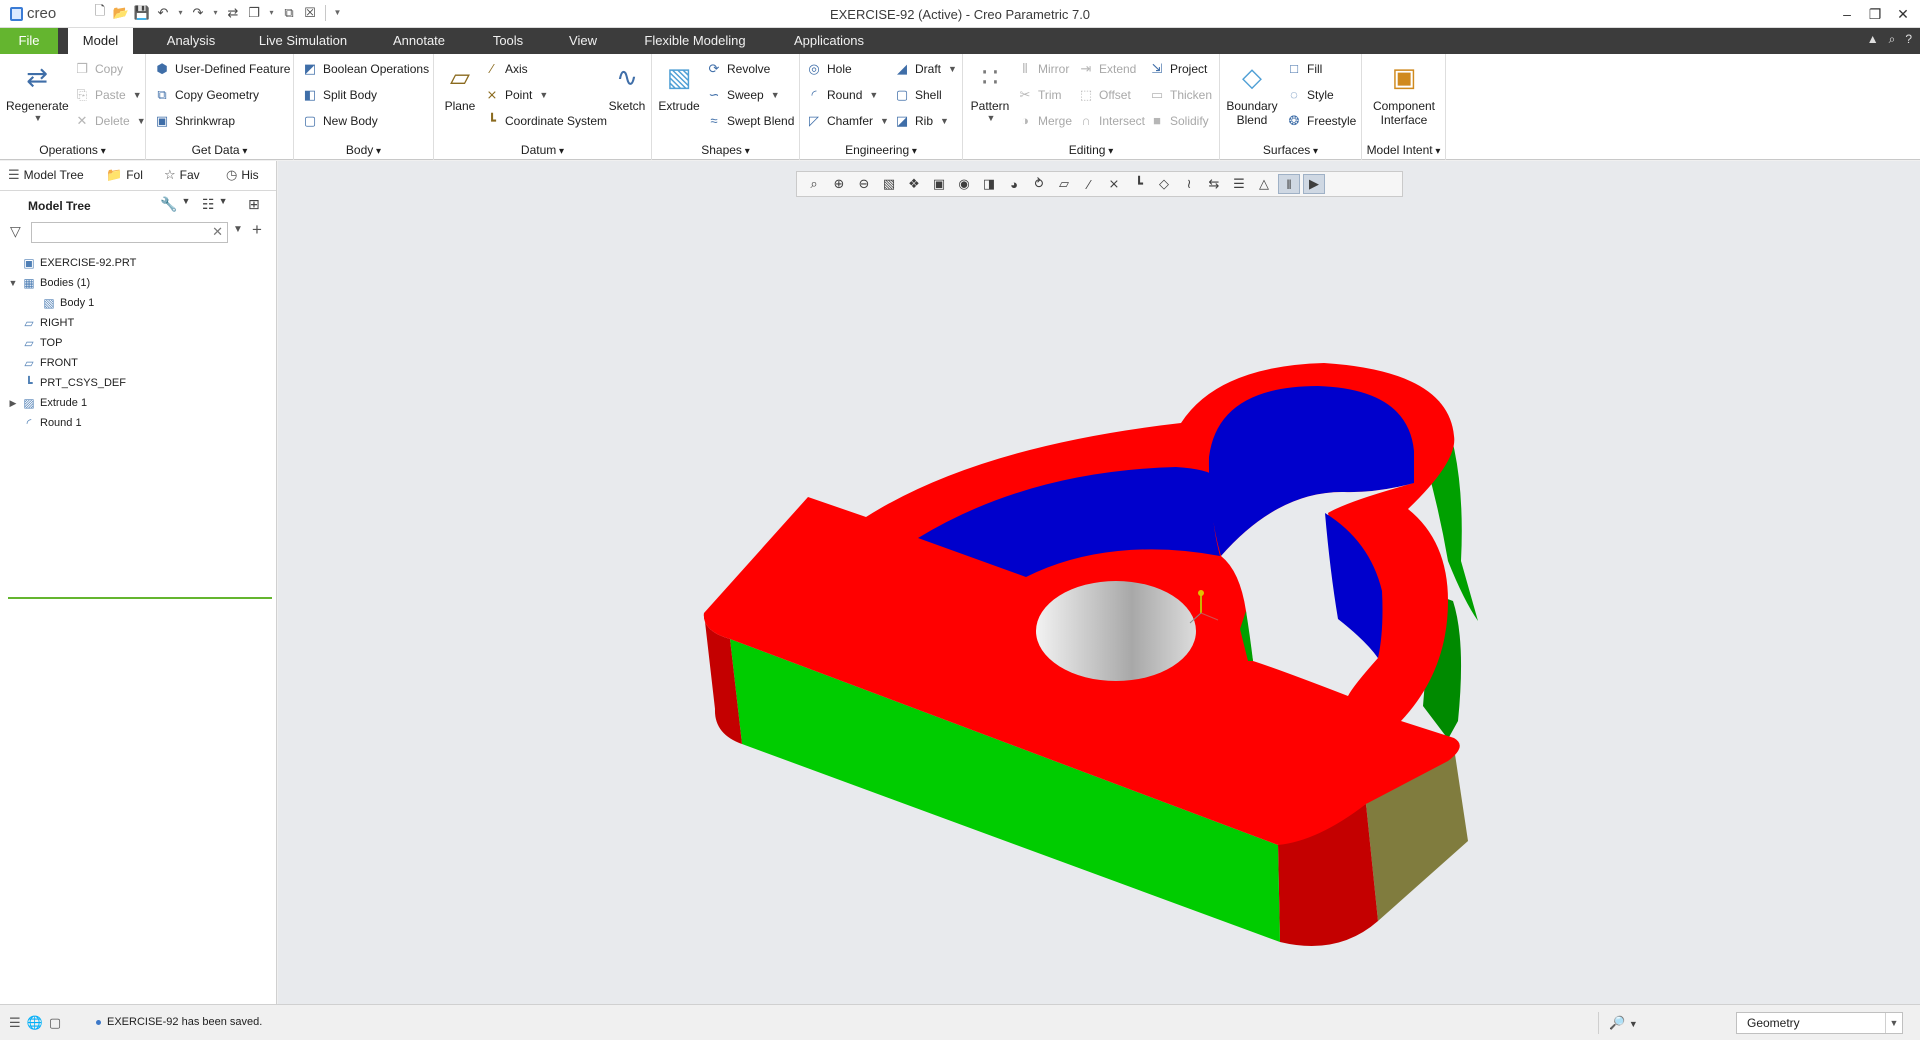 Image resolution: width=1920 pixels, height=1040 pixels. I want to click on group-surfaces-label: Surfaces, so click(1290, 150).